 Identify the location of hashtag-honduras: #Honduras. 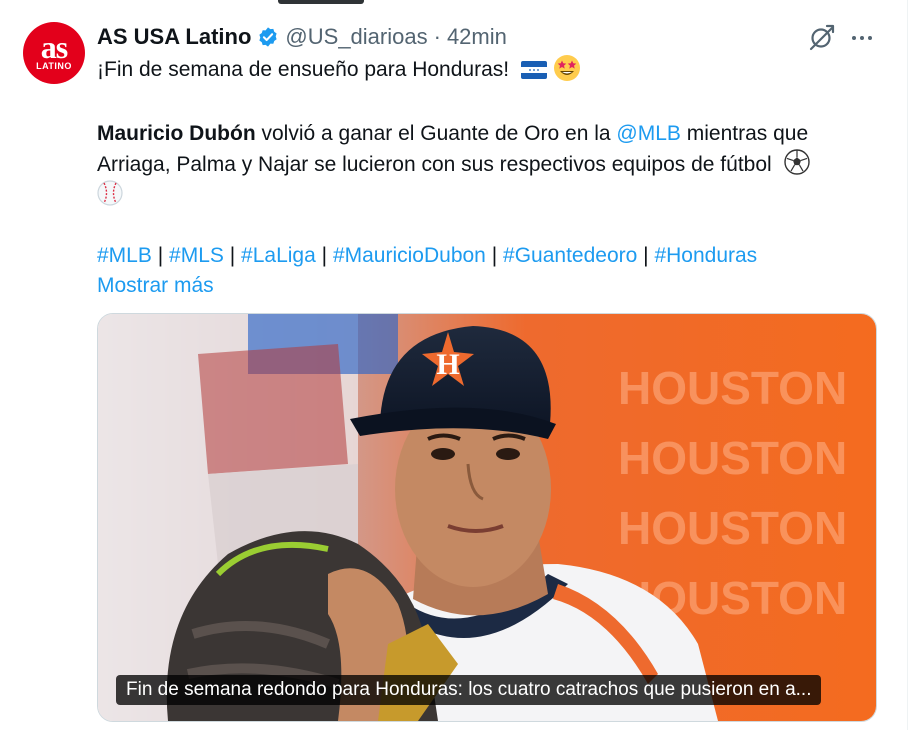
(705, 255).